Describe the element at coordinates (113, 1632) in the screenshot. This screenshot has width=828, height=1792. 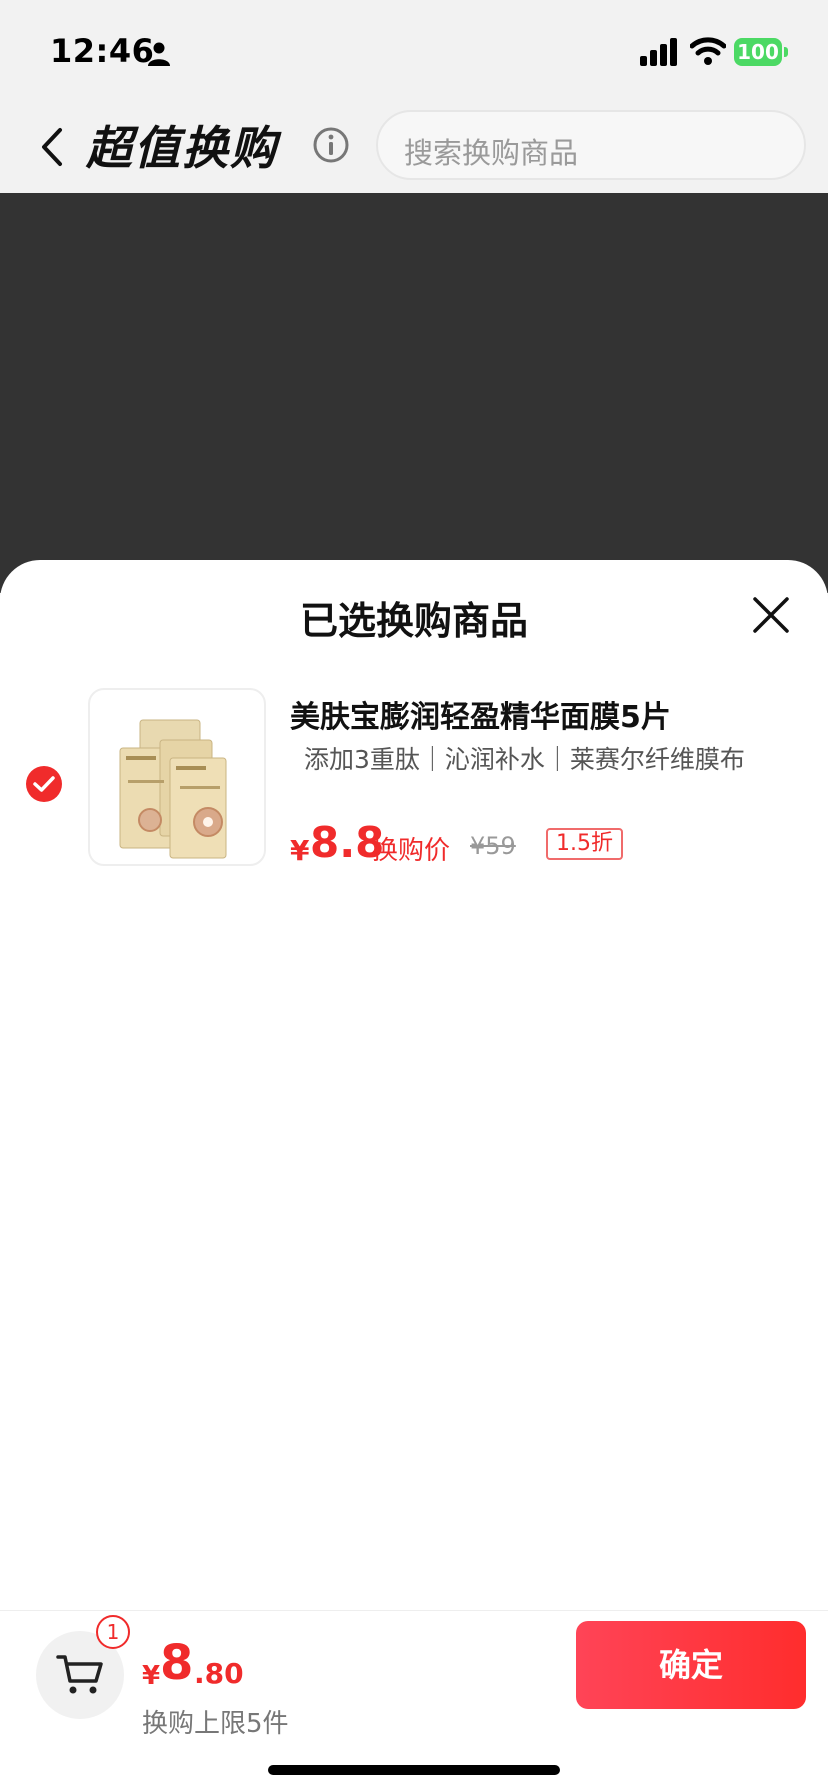
I see `cart-count-badge: 1` at that location.